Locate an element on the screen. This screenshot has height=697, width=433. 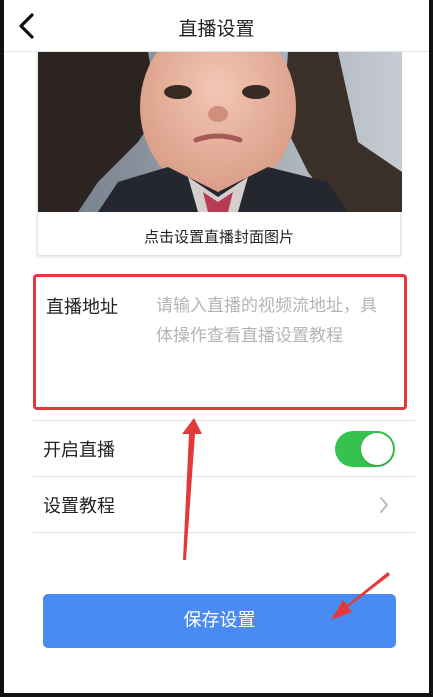
cover-caption: 点击设置直播封面图片 is located at coordinates (218, 237).